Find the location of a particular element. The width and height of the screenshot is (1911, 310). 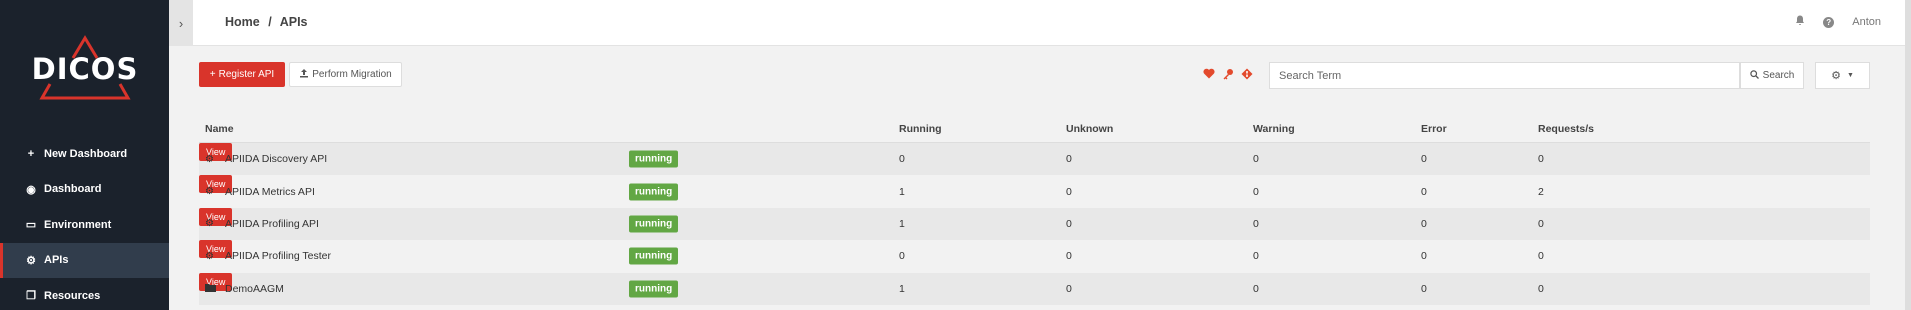

breadcrumb-current: APIs is located at coordinates (293, 22).